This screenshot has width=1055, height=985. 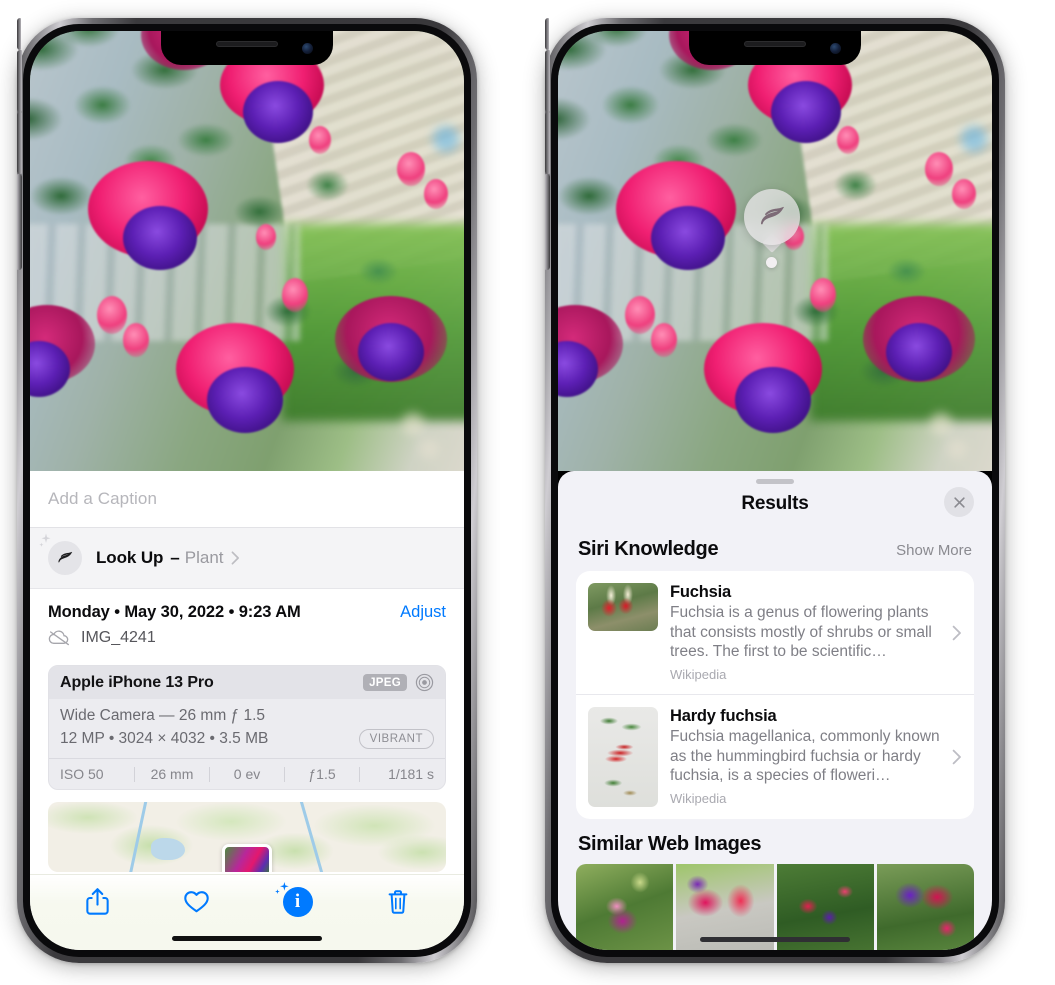 I want to click on exif-aperture: ƒ1.5, so click(x=322, y=774).